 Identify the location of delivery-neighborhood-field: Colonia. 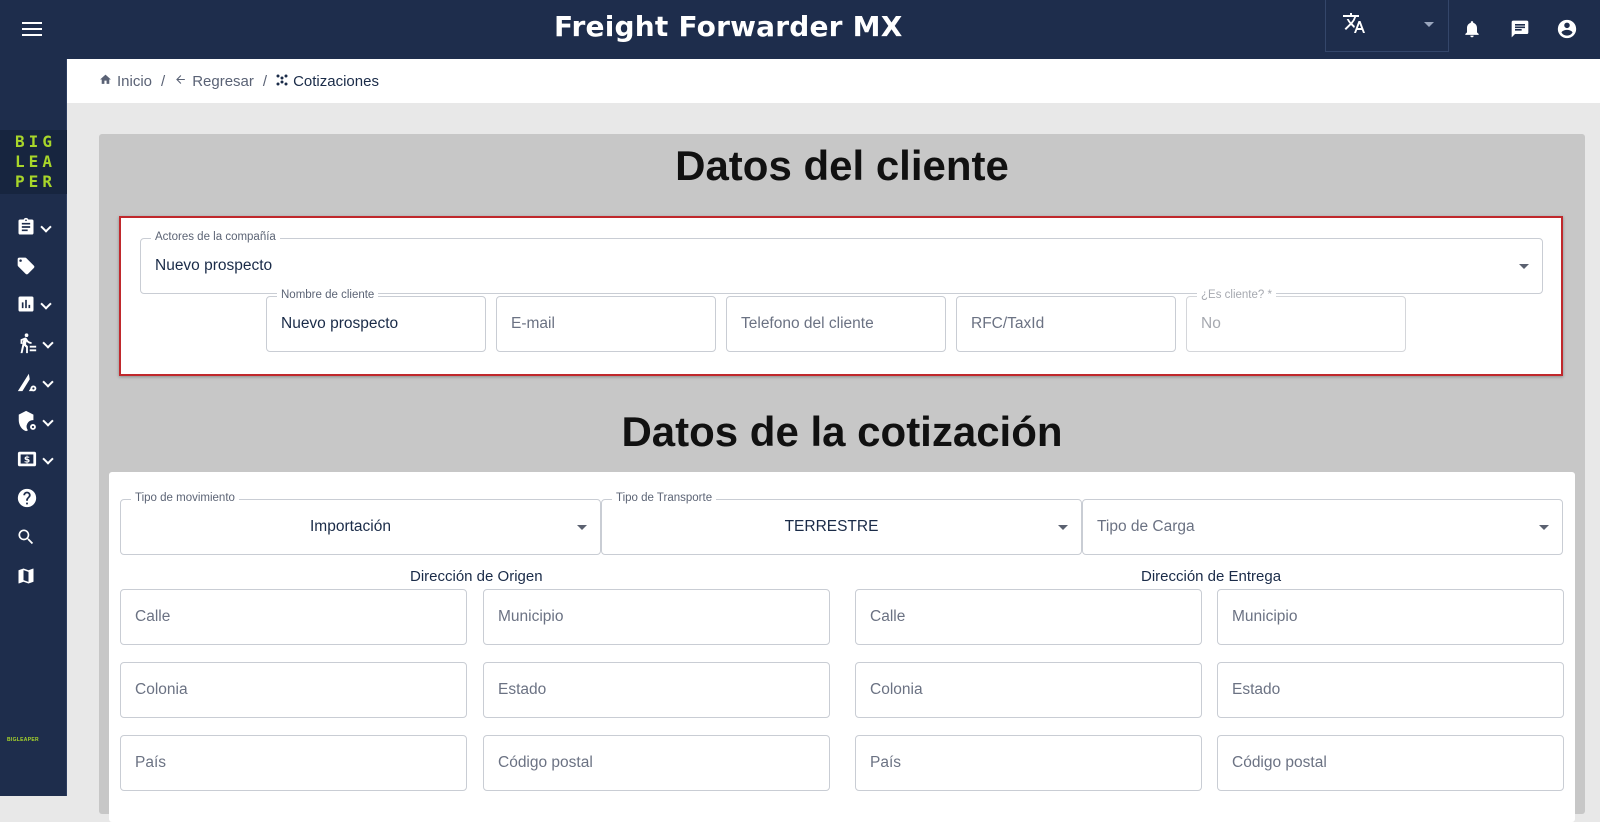
(1028, 690).